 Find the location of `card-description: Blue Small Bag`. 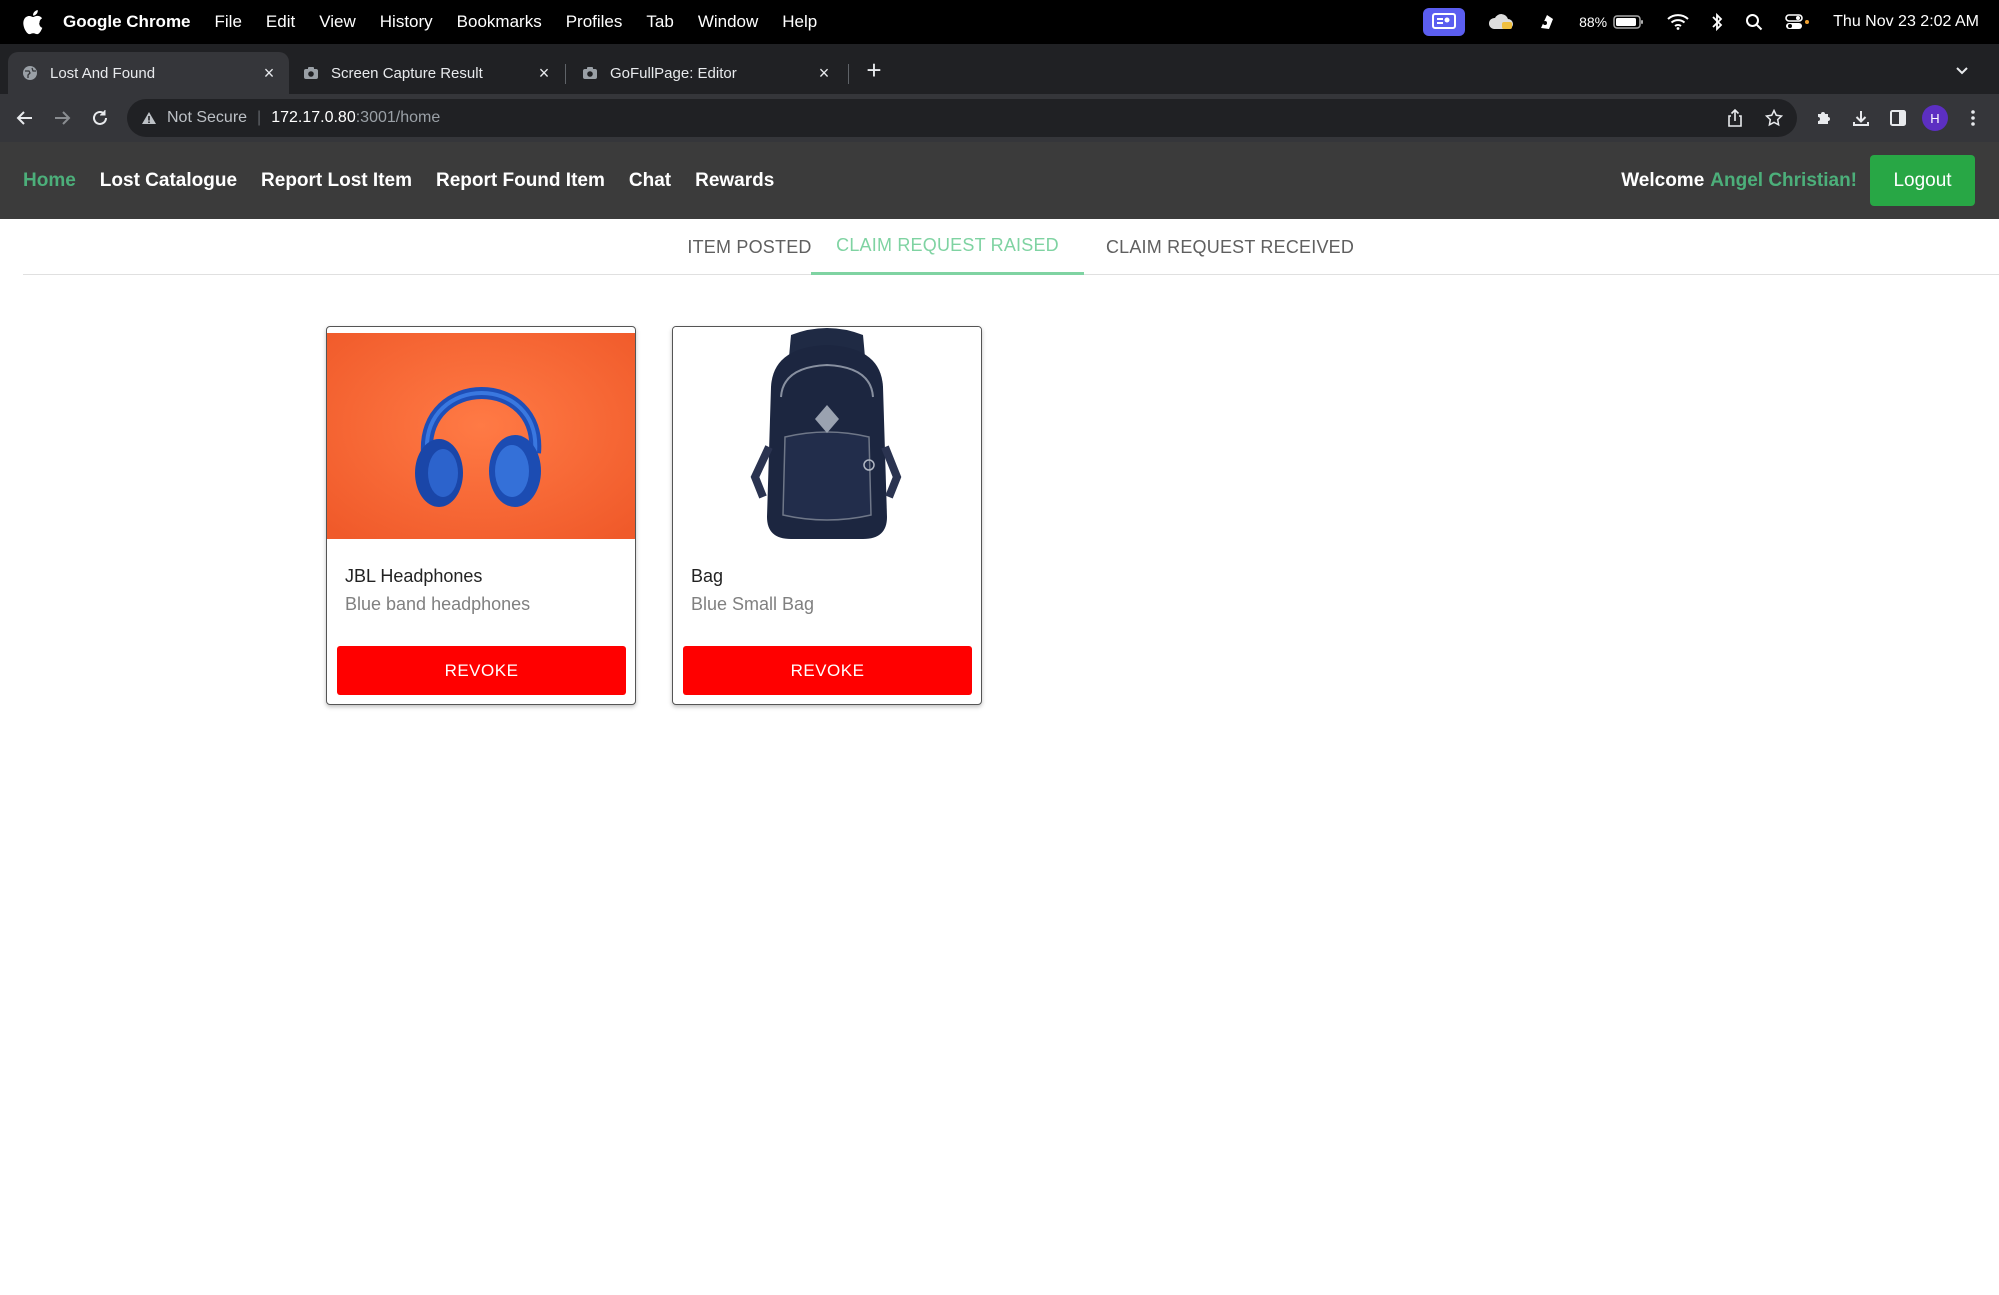

card-description: Blue Small Bag is located at coordinates (753, 604).